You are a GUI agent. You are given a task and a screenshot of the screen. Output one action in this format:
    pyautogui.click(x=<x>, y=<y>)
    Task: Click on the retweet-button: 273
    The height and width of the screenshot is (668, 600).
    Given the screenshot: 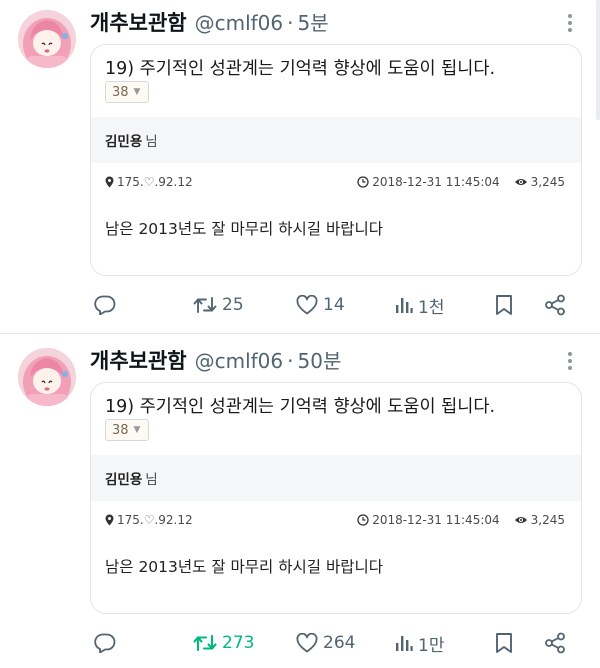 What is the action you would take?
    pyautogui.click(x=223, y=643)
    